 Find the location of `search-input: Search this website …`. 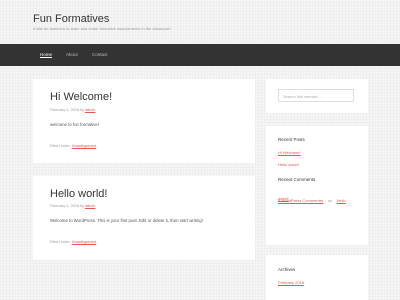

search-input: Search this website … is located at coordinates (316, 95).